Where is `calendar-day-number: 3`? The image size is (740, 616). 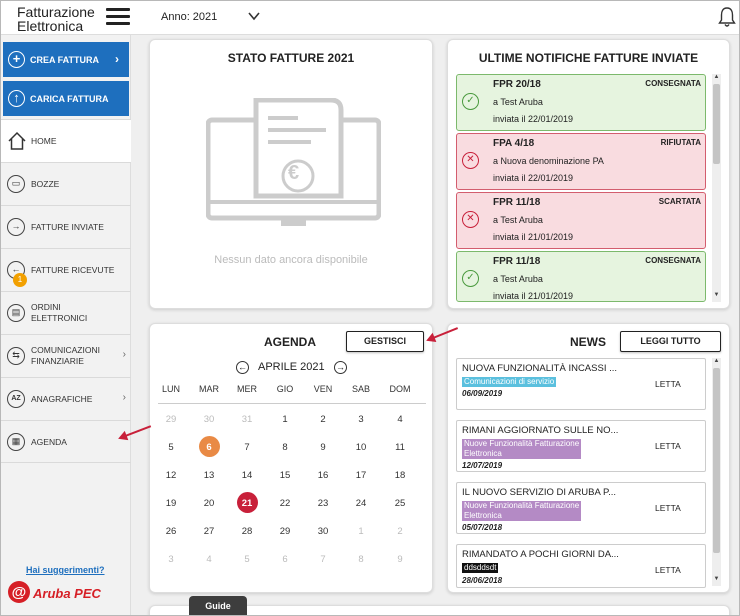
calendar-day-number: 3 is located at coordinates (361, 419).